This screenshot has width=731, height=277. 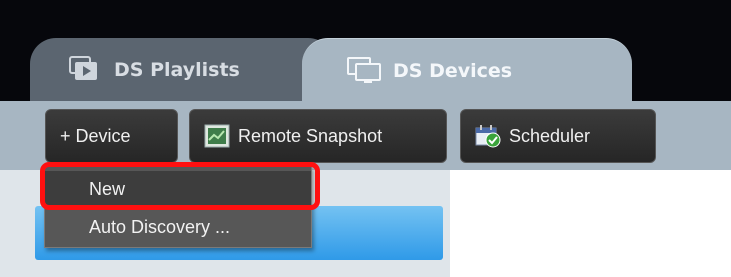 I want to click on scheduler-button: Scheduler, so click(x=558, y=136).